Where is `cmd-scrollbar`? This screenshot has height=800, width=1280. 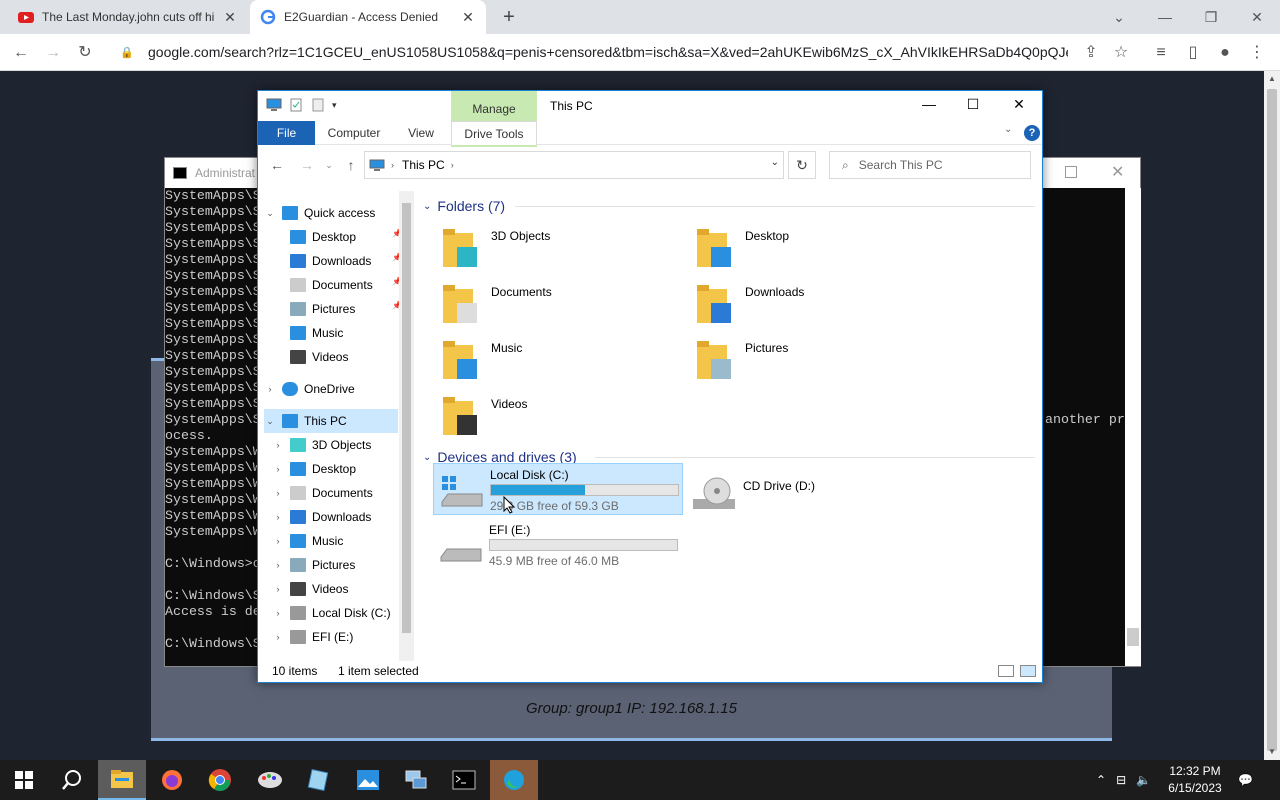 cmd-scrollbar is located at coordinates (1133, 427).